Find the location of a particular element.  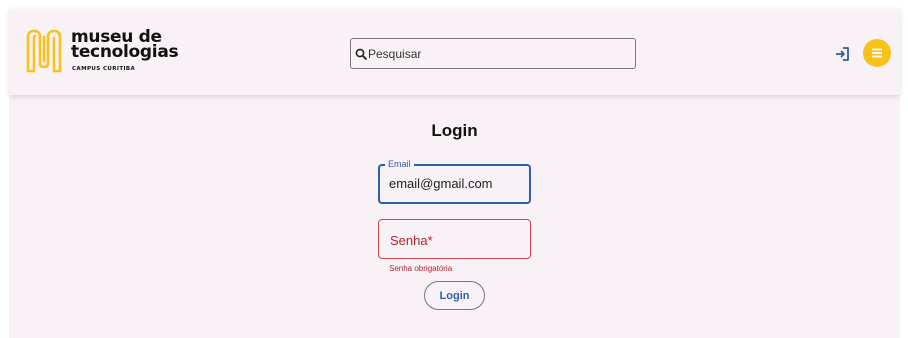

login-icon is located at coordinates (842, 54).